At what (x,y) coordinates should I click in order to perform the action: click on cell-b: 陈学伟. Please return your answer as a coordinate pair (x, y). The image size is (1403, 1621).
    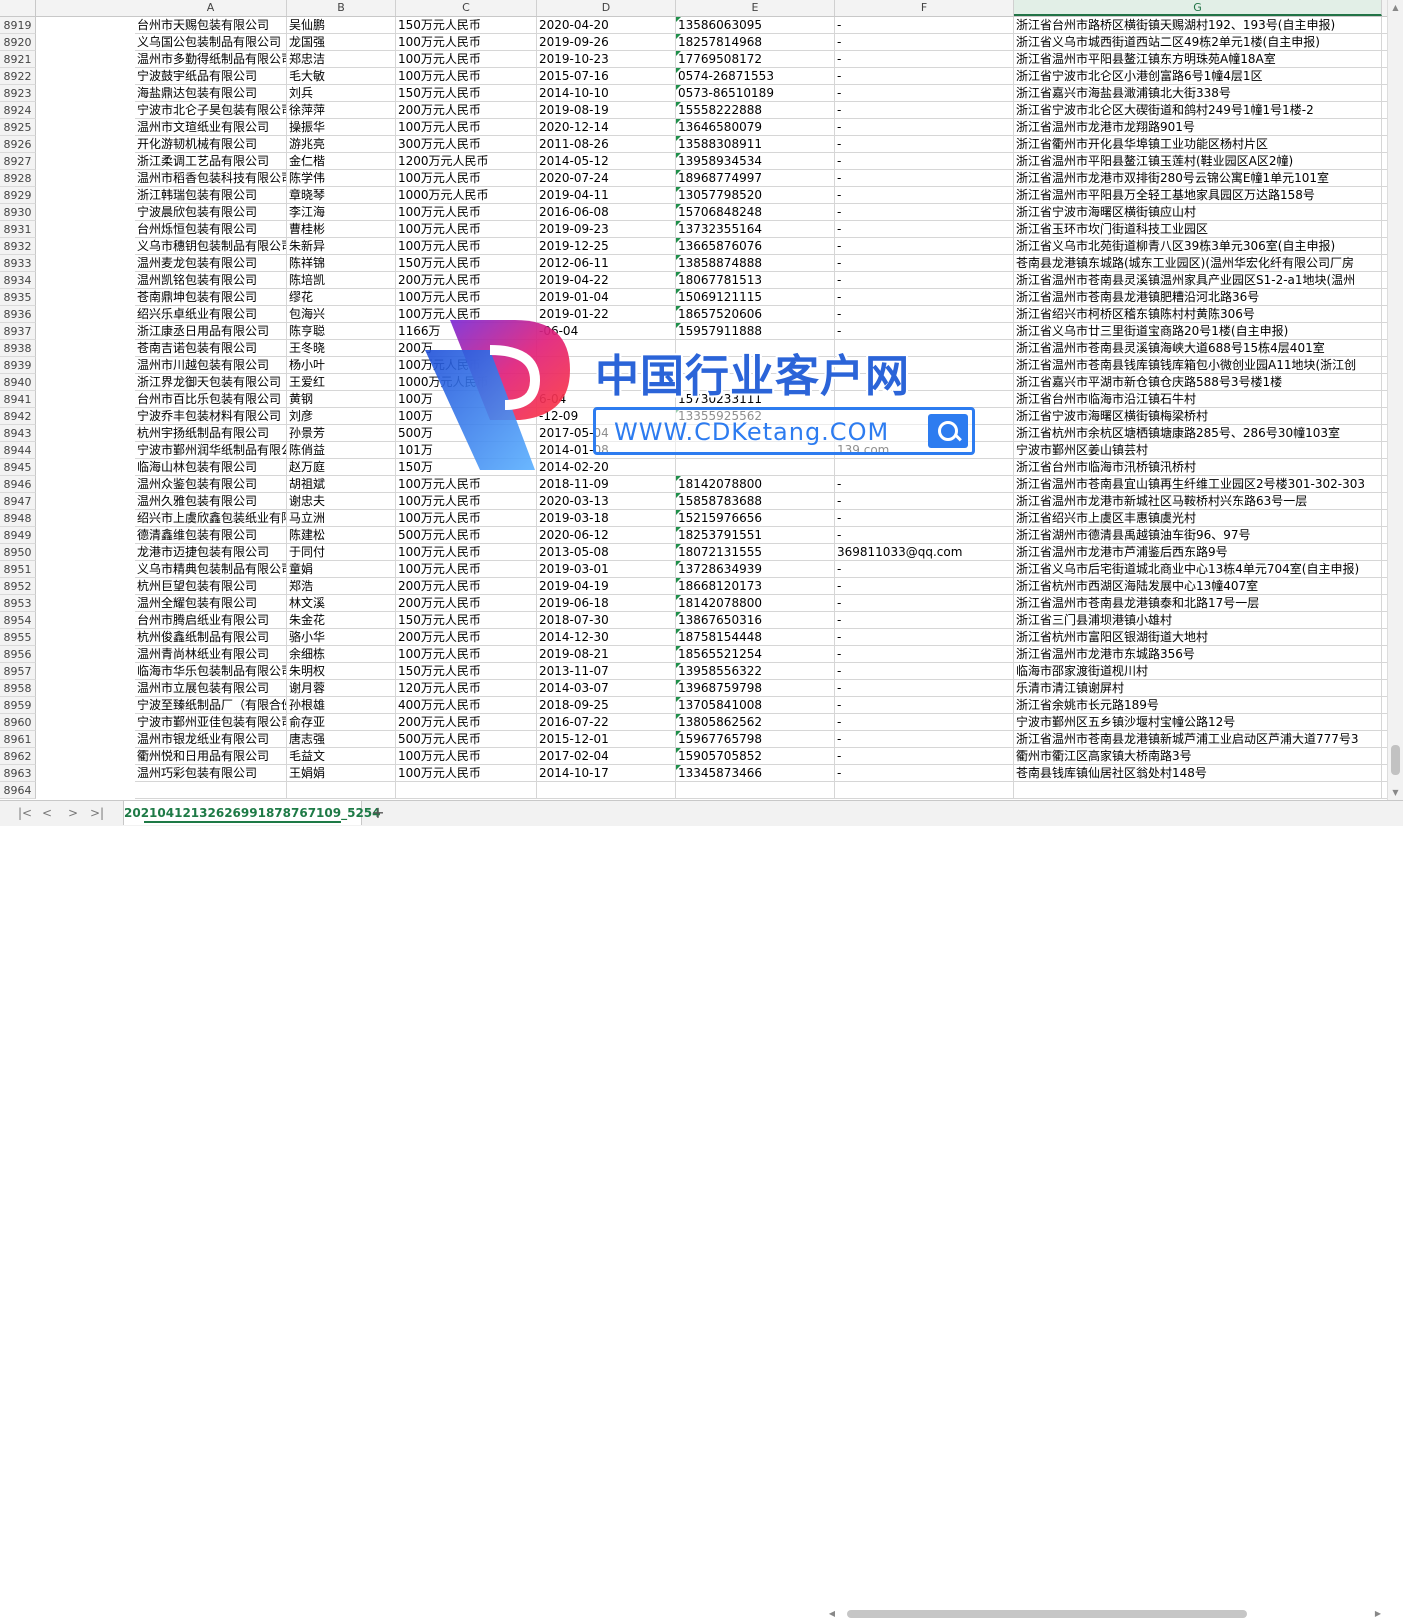
    Looking at the image, I should click on (341, 178).